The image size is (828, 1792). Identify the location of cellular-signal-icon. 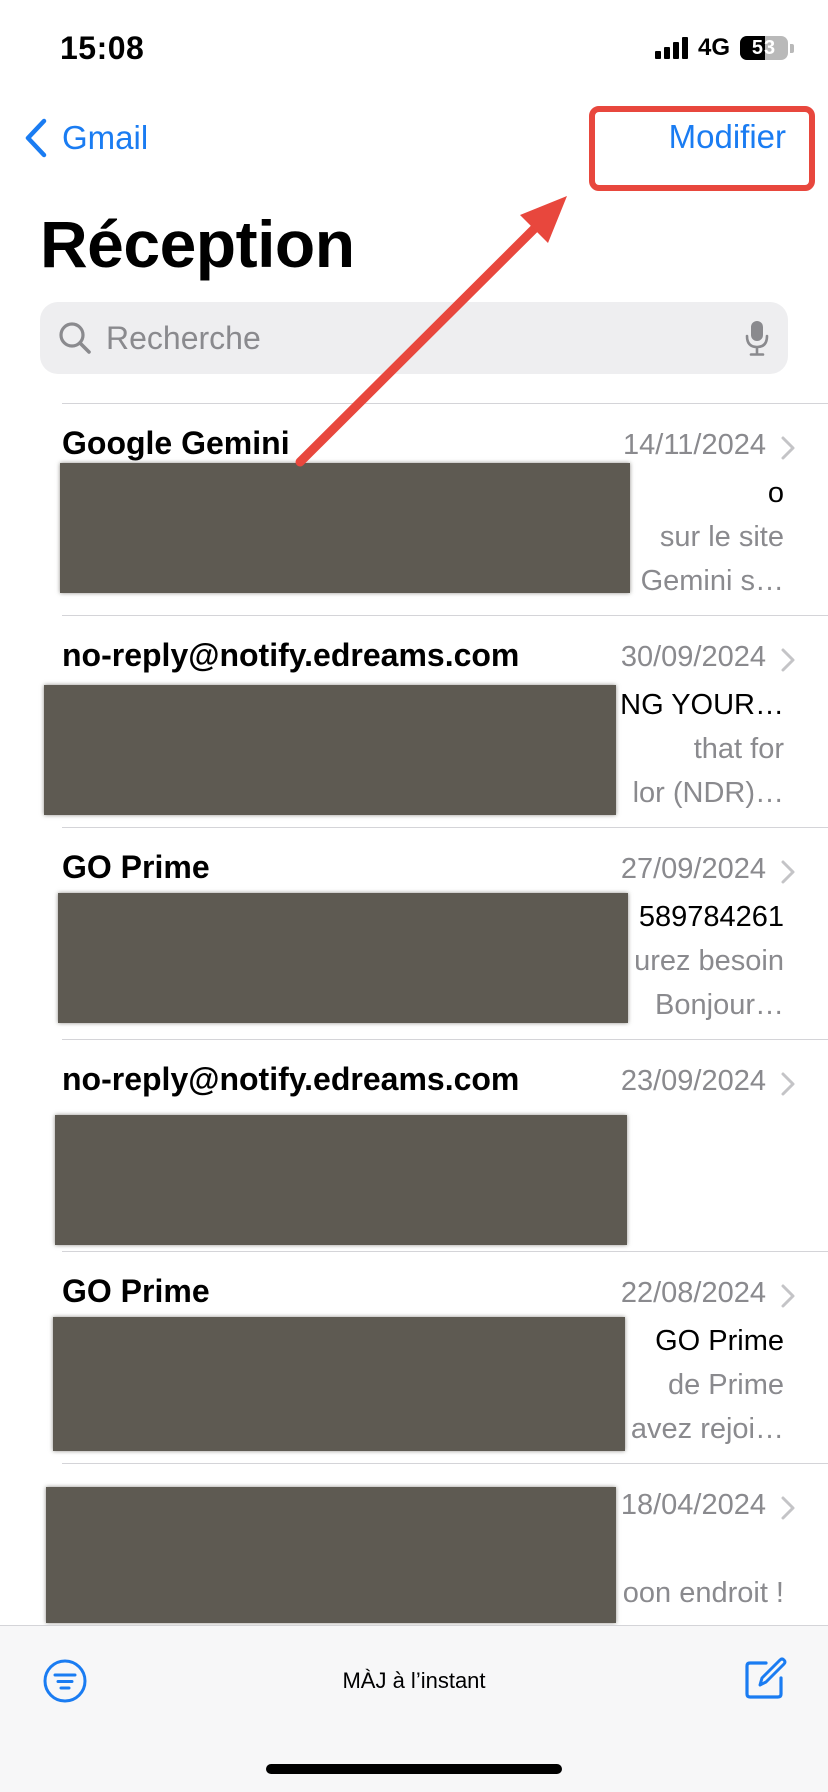
(671, 48).